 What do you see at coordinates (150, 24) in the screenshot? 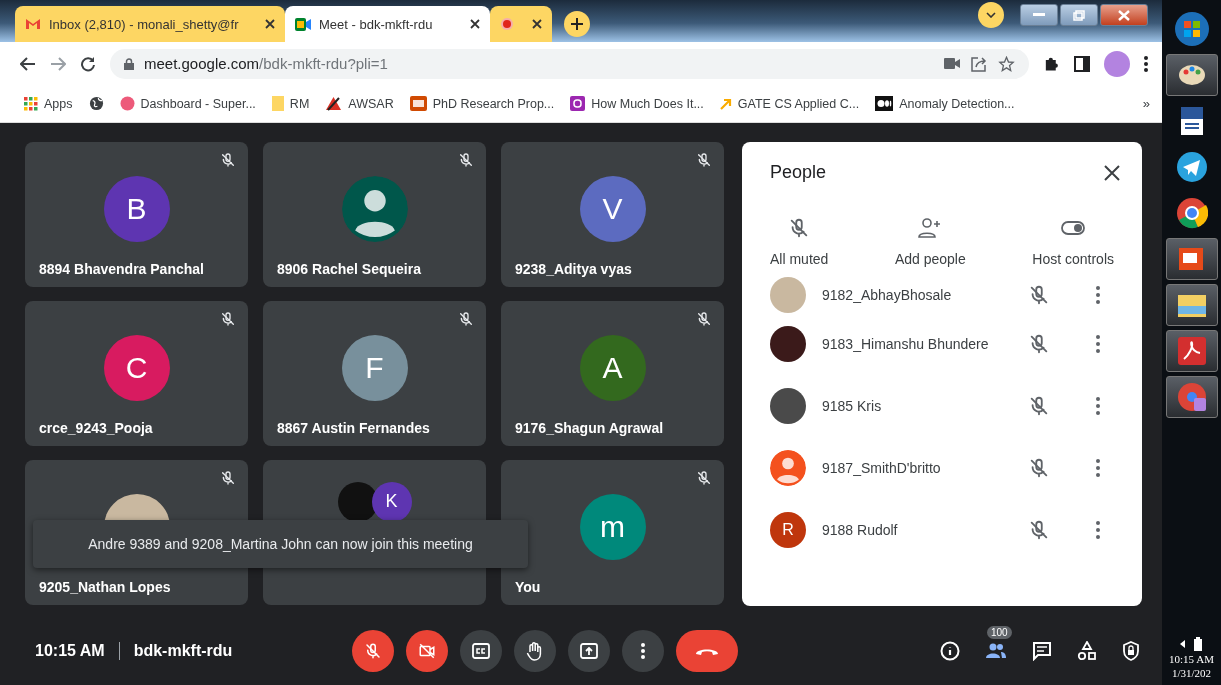
I see `browser-tab: Inbox (2,810) - monali_shetty@fr` at bounding box center [150, 24].